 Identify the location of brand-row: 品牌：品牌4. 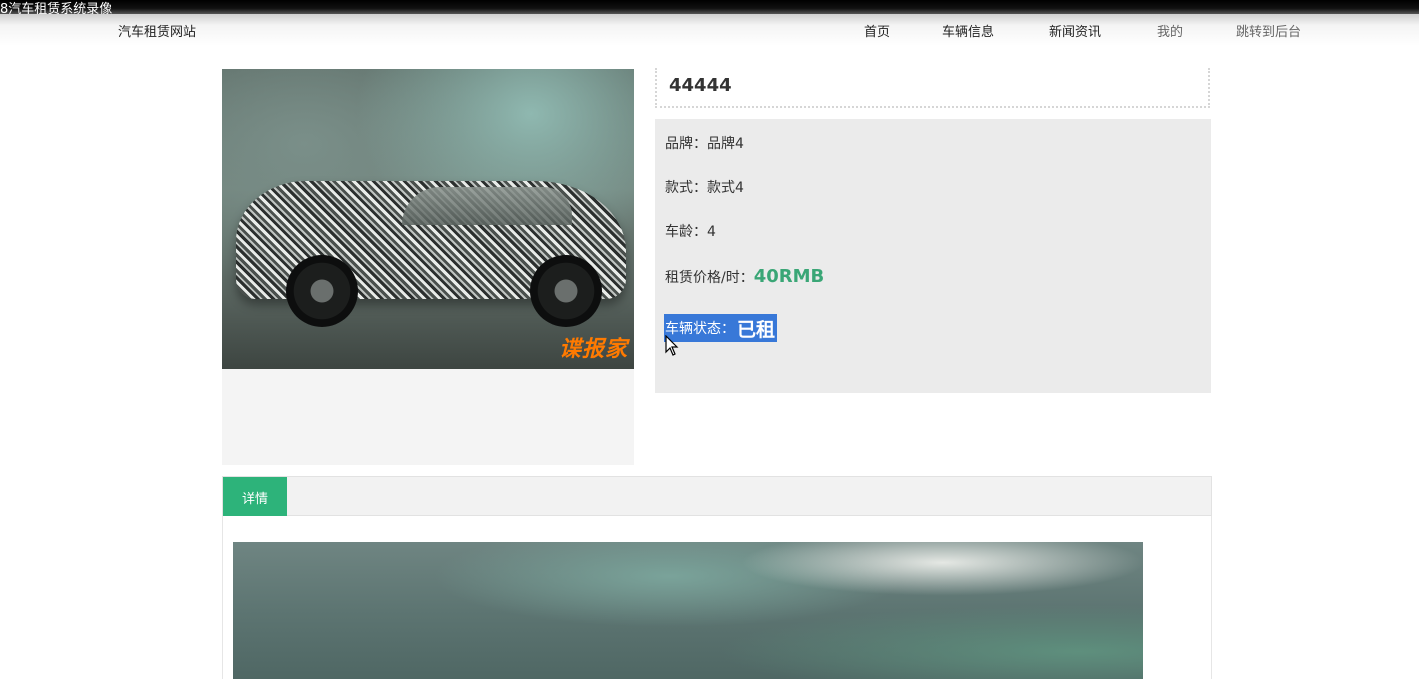
(704, 143).